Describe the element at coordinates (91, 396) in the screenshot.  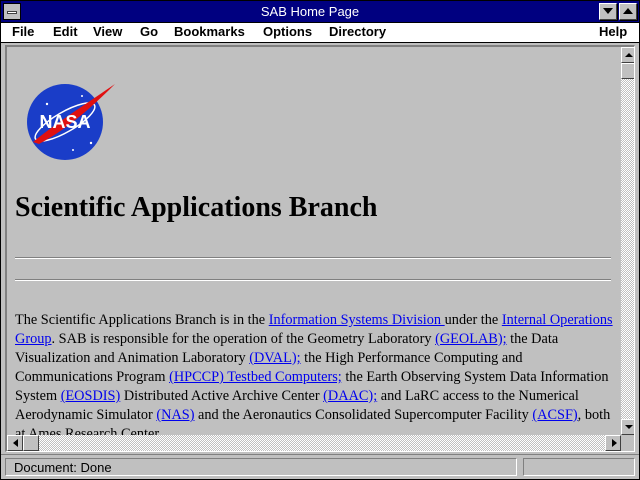
I see `paragraph-link: (EOSDIS)` at that location.